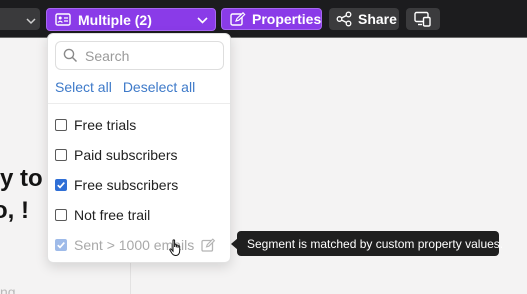  I want to click on search-icon, so click(70, 55).